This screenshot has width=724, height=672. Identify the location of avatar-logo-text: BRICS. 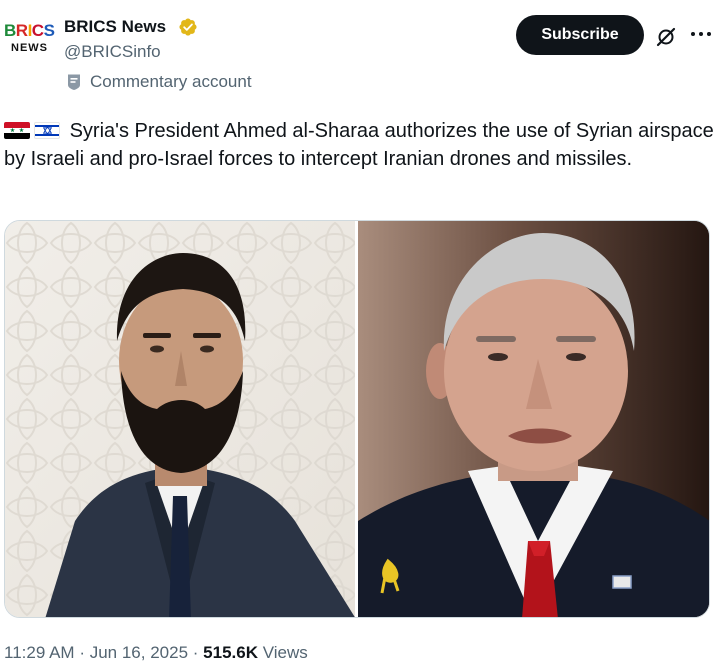
(29, 30).